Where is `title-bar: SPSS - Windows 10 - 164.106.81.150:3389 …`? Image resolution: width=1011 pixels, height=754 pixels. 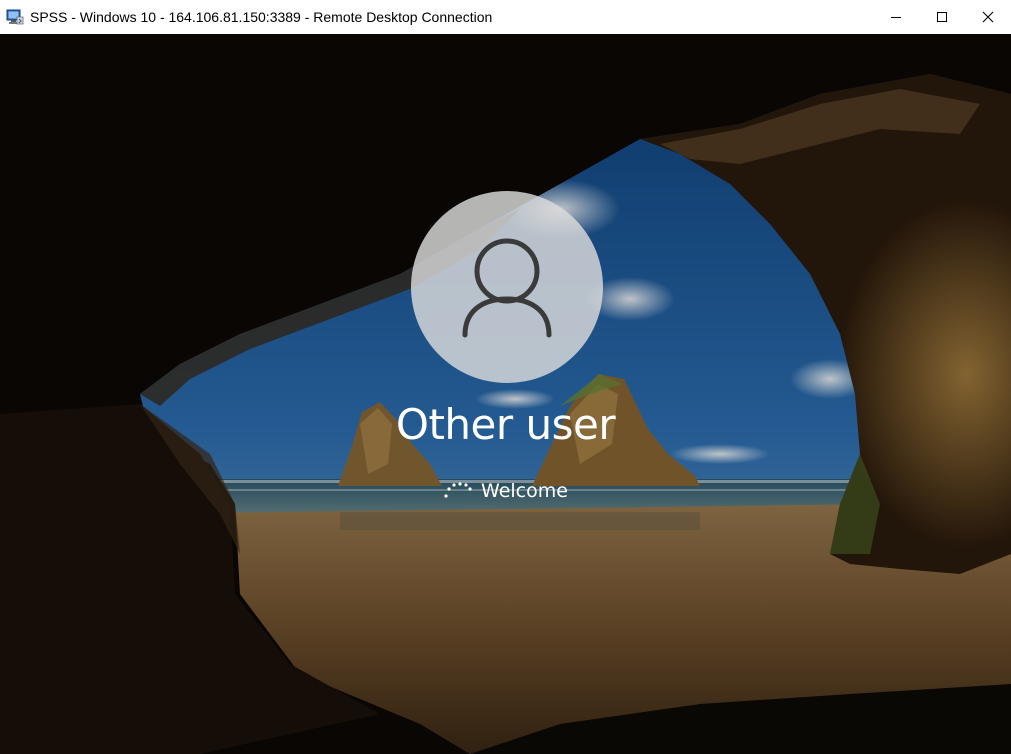 title-bar: SPSS - Windows 10 - 164.106.81.150:3389 … is located at coordinates (505, 17).